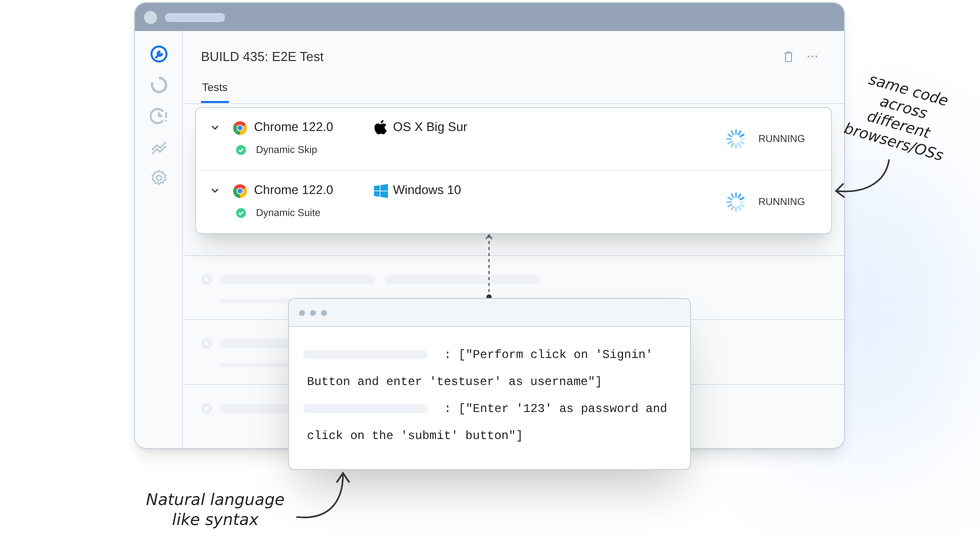 This screenshot has width=980, height=536. I want to click on windows-icon, so click(381, 191).